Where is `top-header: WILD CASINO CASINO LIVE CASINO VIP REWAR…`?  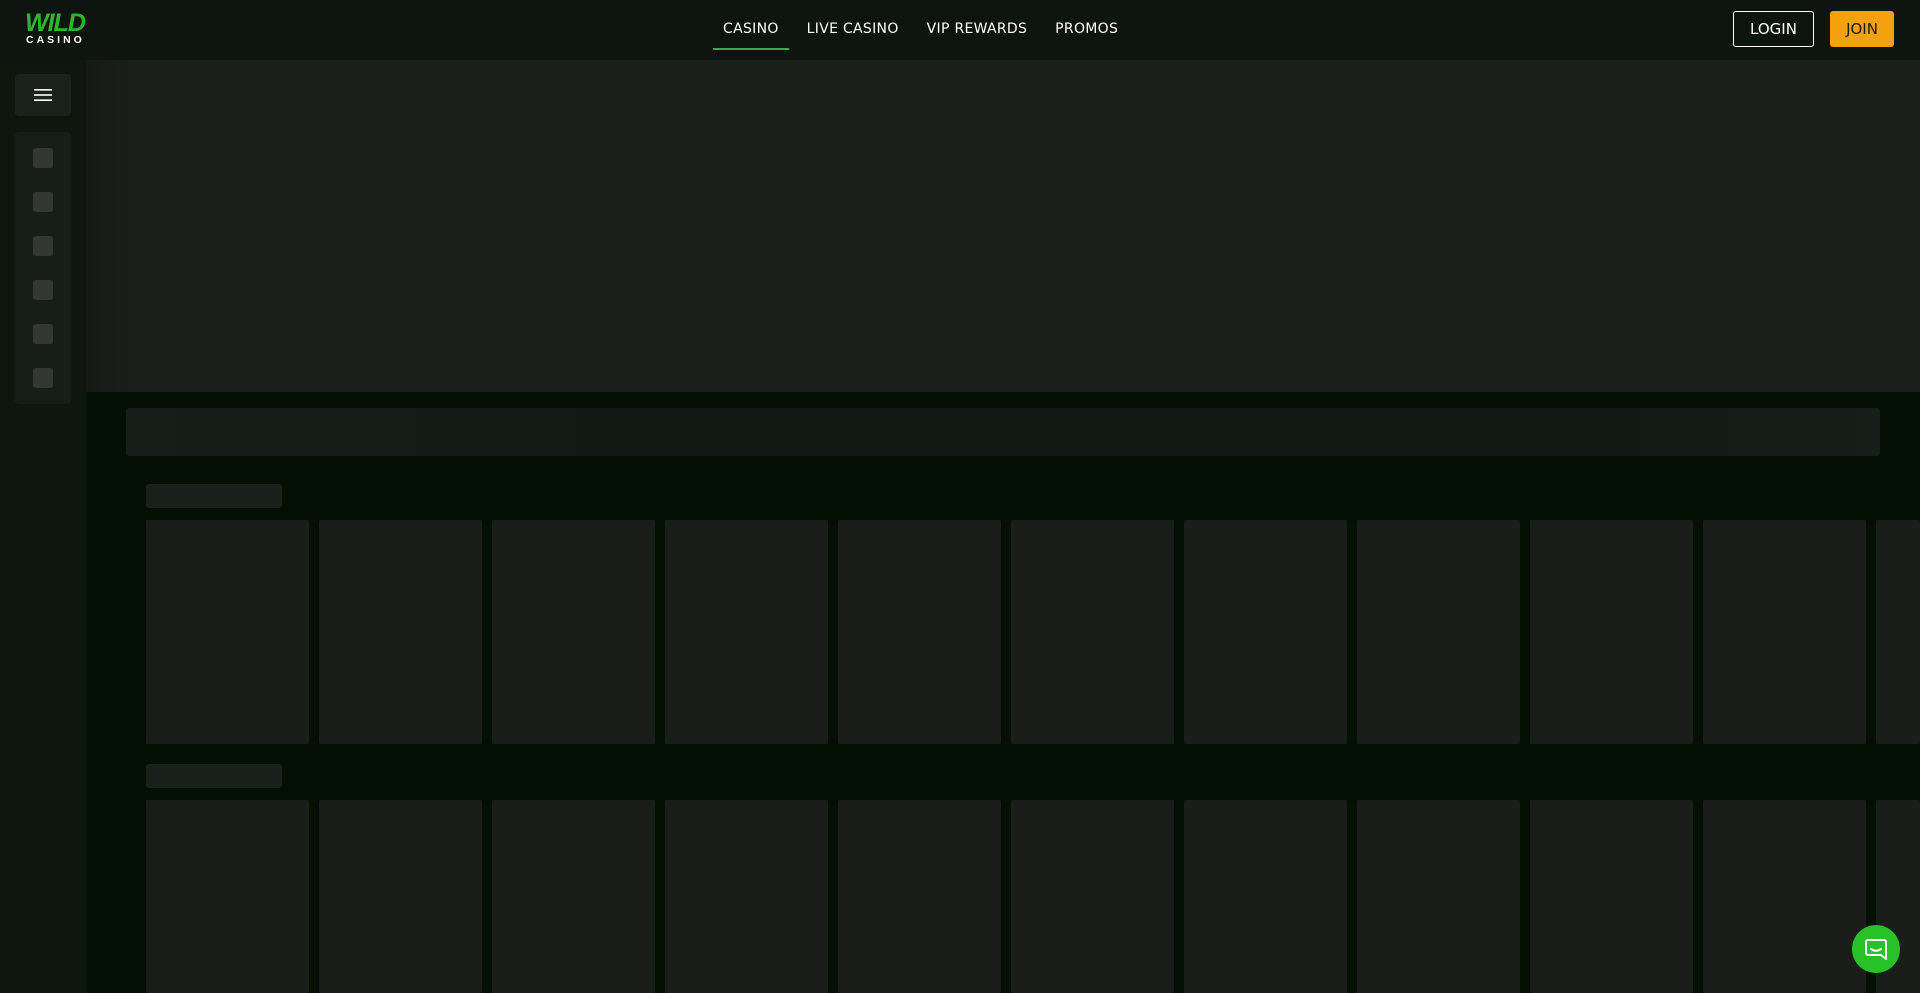 top-header: WILD CASINO CASINO LIVE CASINO VIP REWAR… is located at coordinates (960, 30).